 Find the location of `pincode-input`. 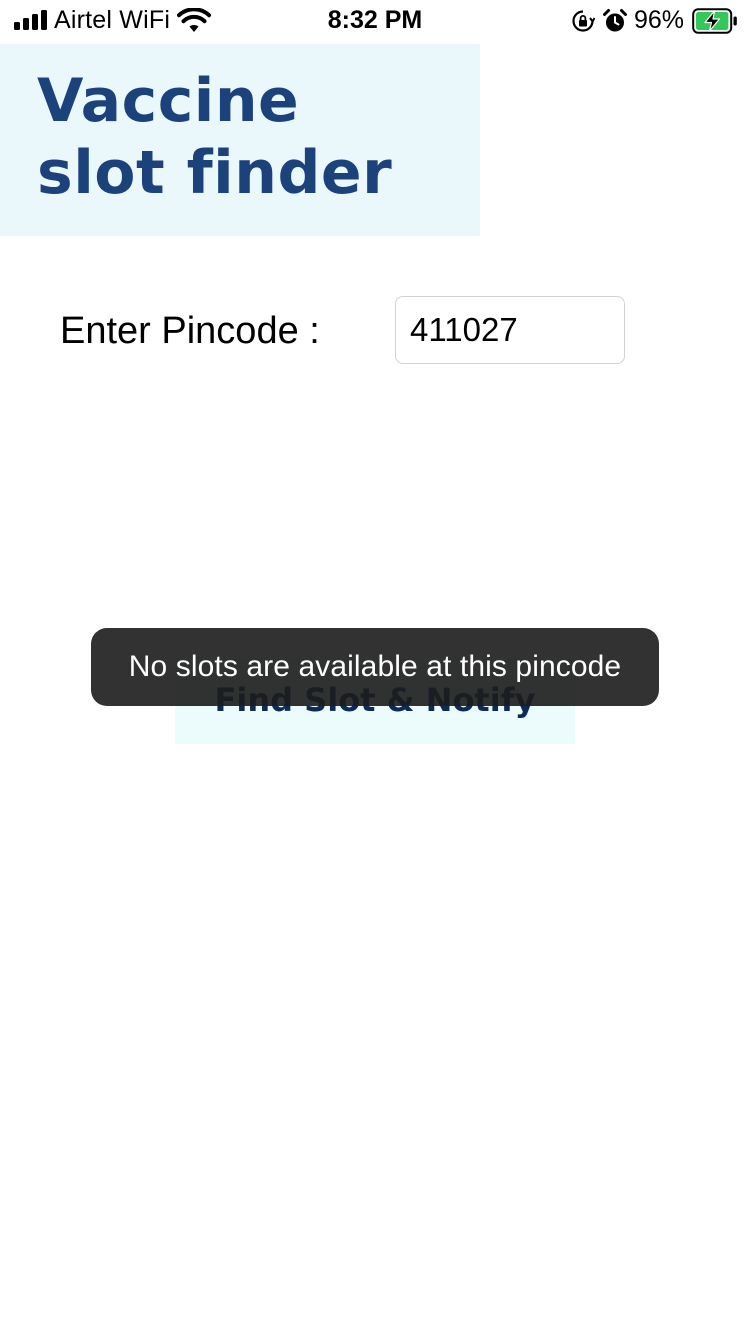

pincode-input is located at coordinates (510, 330).